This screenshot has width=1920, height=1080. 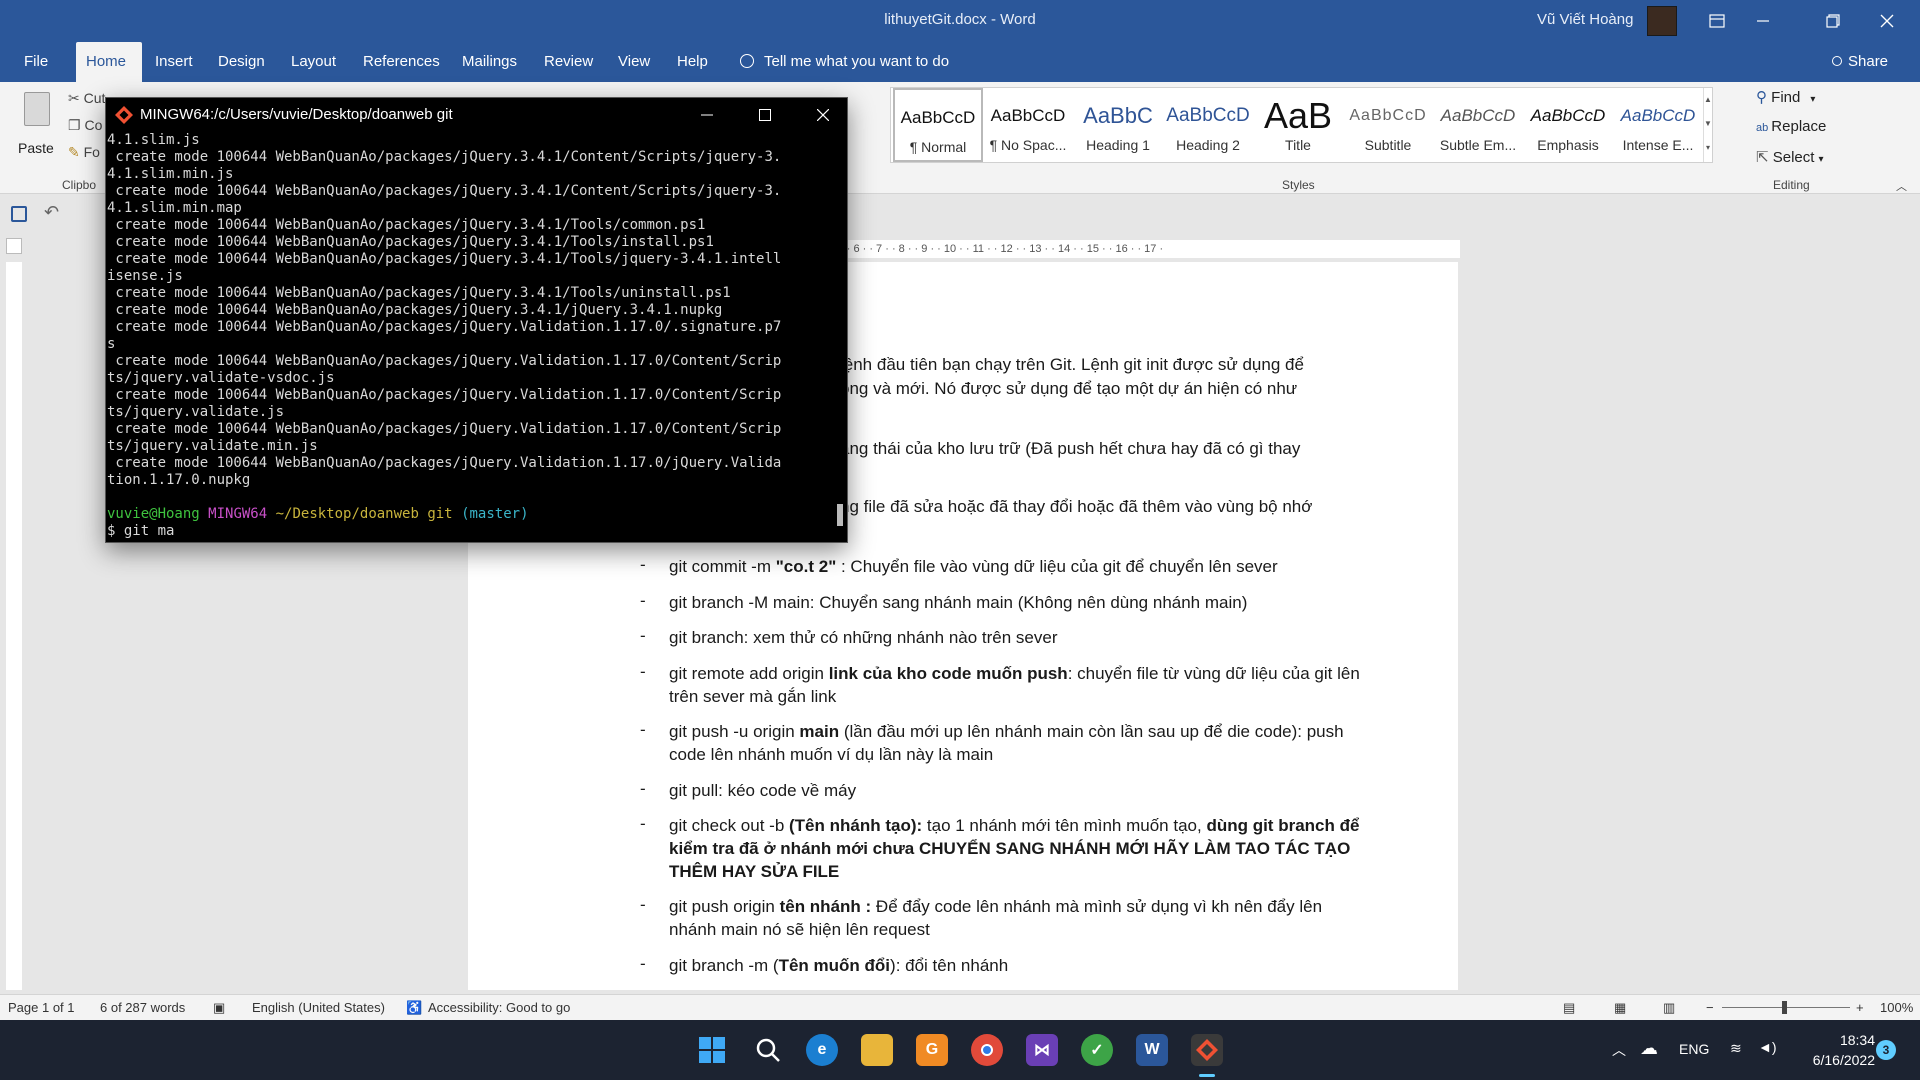 What do you see at coordinates (79, 185) in the screenshot?
I see `clipboard-group-label: Clipbo` at bounding box center [79, 185].